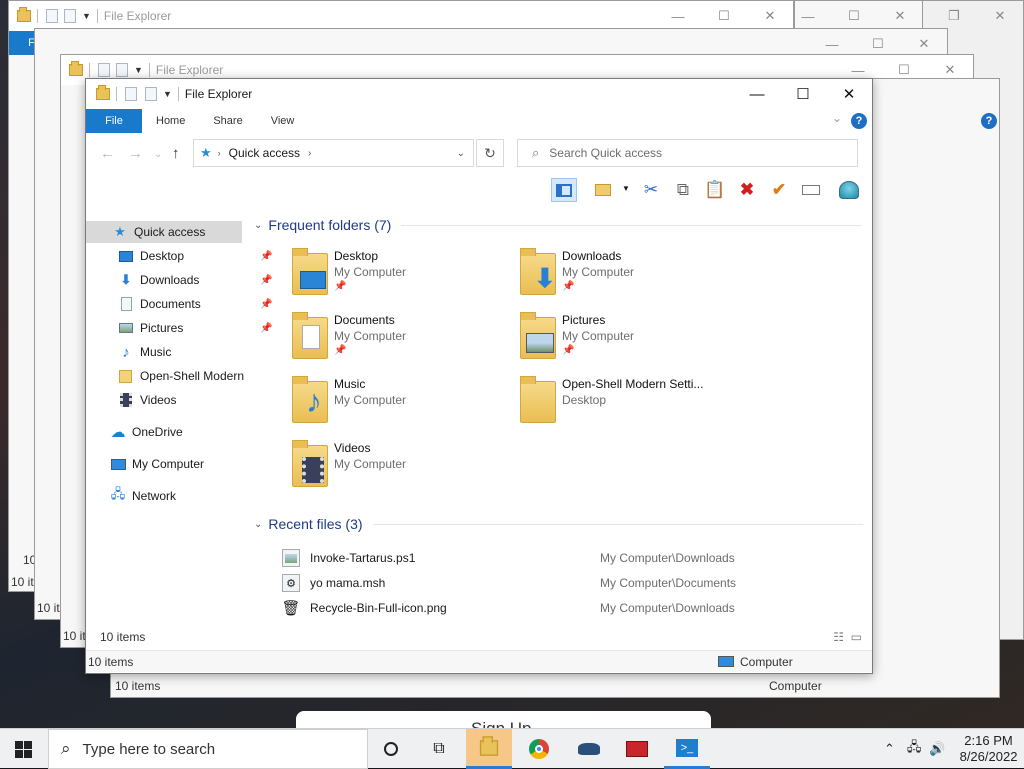 Image resolution: width=1024 pixels, height=769 pixels. Describe the element at coordinates (889, 749) in the screenshot. I see `chevron-up-icon: ⌃` at that location.